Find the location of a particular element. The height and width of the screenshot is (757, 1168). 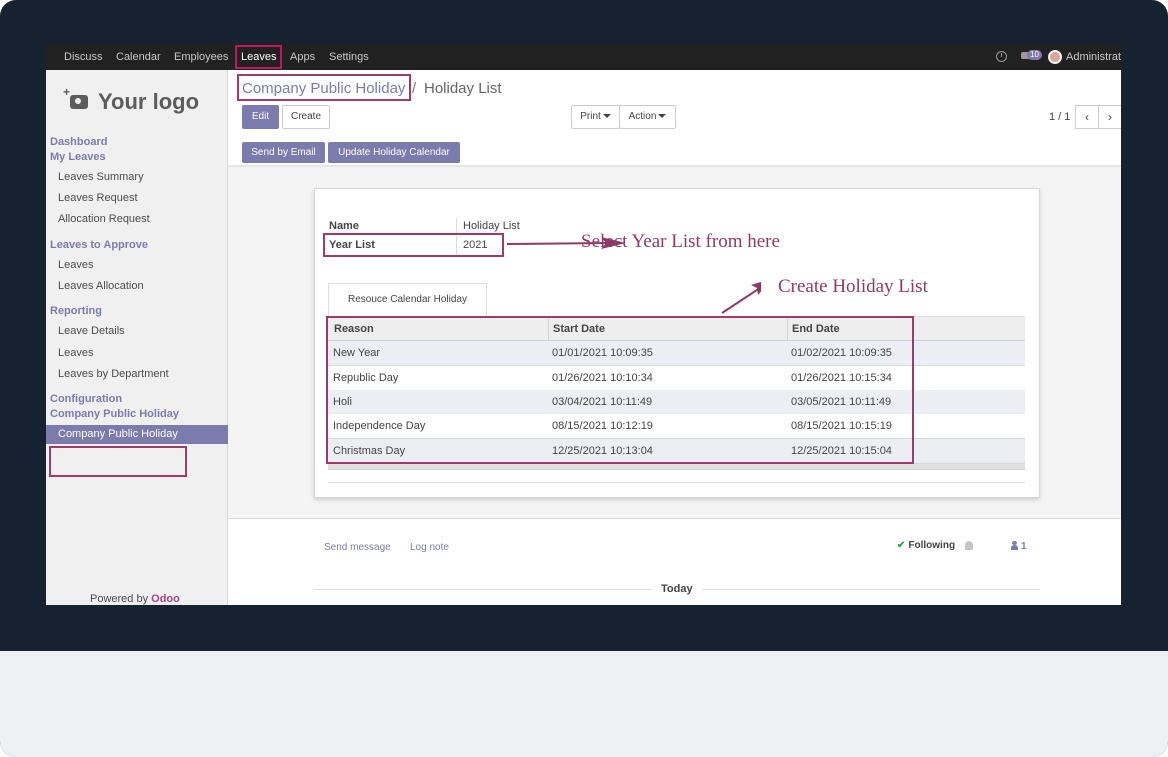

odoo-brand: Odoo is located at coordinates (165, 599).